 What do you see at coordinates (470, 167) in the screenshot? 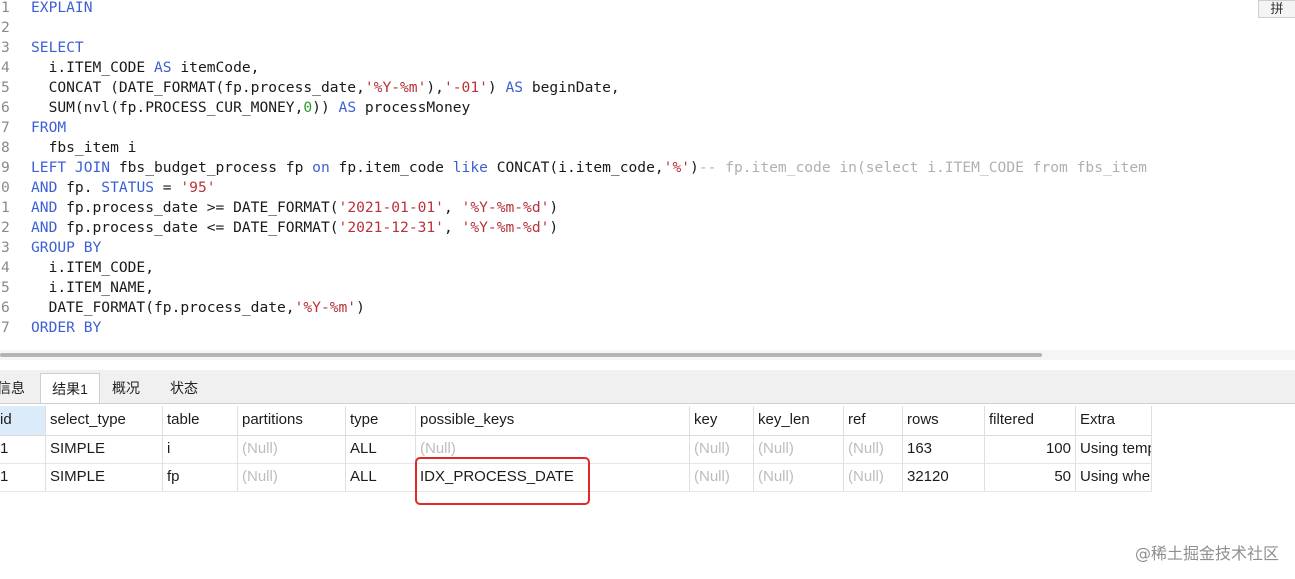
I see `code-token: like` at bounding box center [470, 167].